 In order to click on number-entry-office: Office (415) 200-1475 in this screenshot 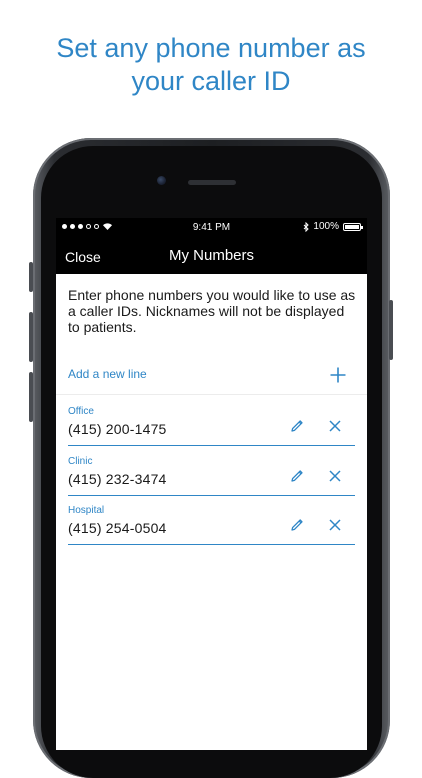, I will do `click(211, 426)`.